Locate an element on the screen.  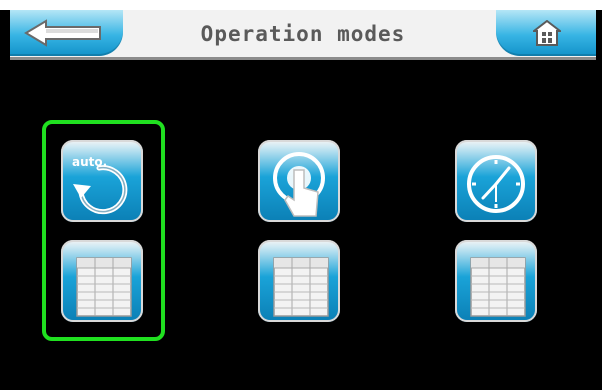
auto-mode-icon is located at coordinates (100, 190).